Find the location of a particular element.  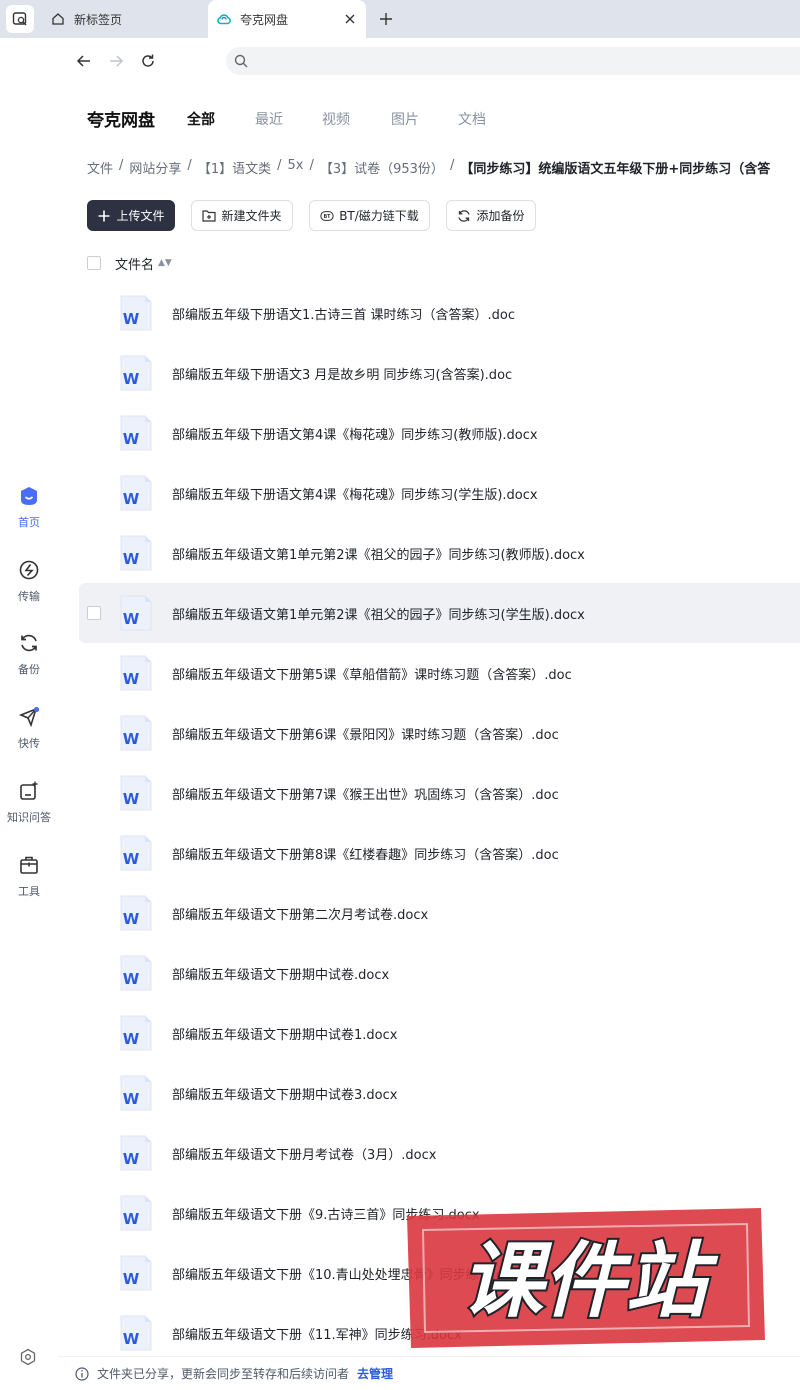

bt-download-button: BT BT/磁力链下载 is located at coordinates (369, 215).